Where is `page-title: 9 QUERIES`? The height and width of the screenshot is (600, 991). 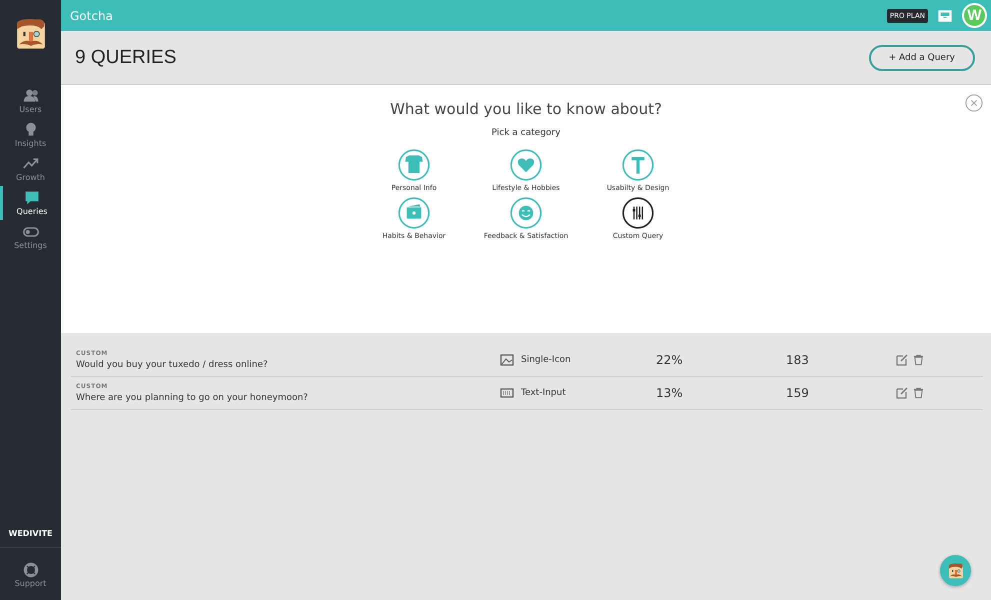 page-title: 9 QUERIES is located at coordinates (125, 57).